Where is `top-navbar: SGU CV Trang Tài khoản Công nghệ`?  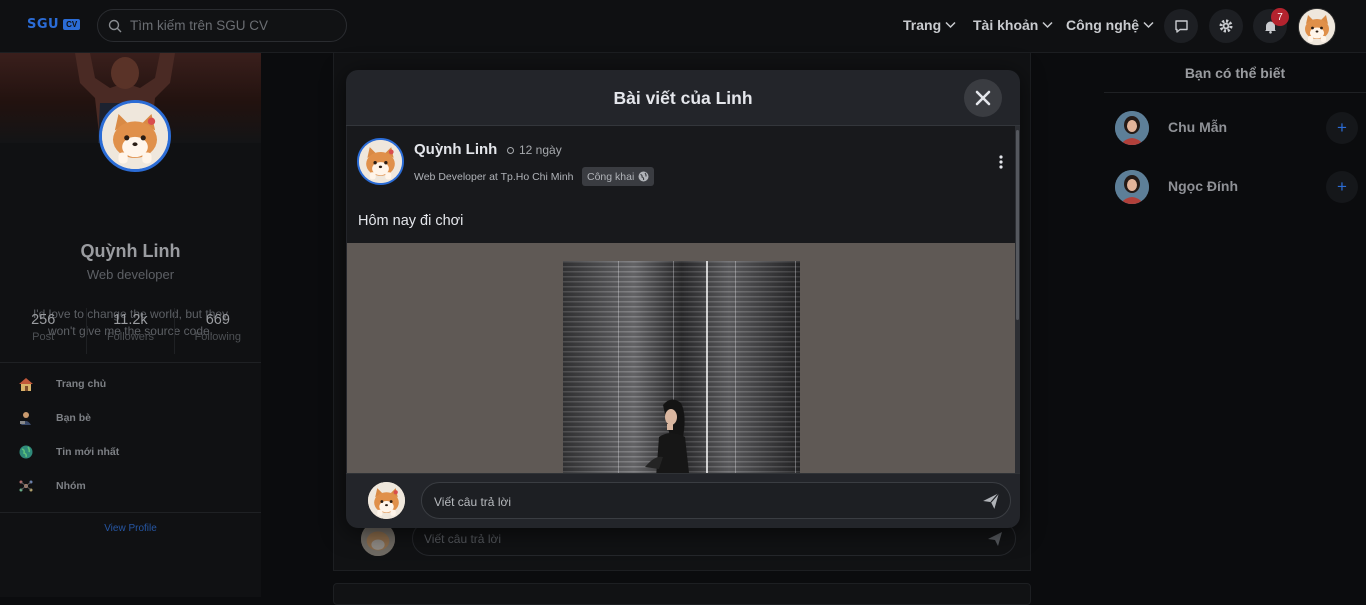 top-navbar: SGU CV Trang Tài khoản Công nghệ is located at coordinates (683, 26).